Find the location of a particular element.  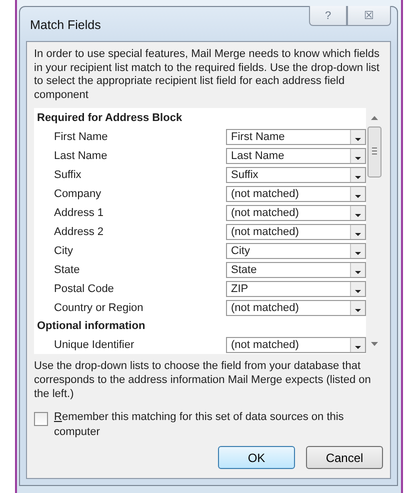

remember-checkbox is located at coordinates (41, 419).